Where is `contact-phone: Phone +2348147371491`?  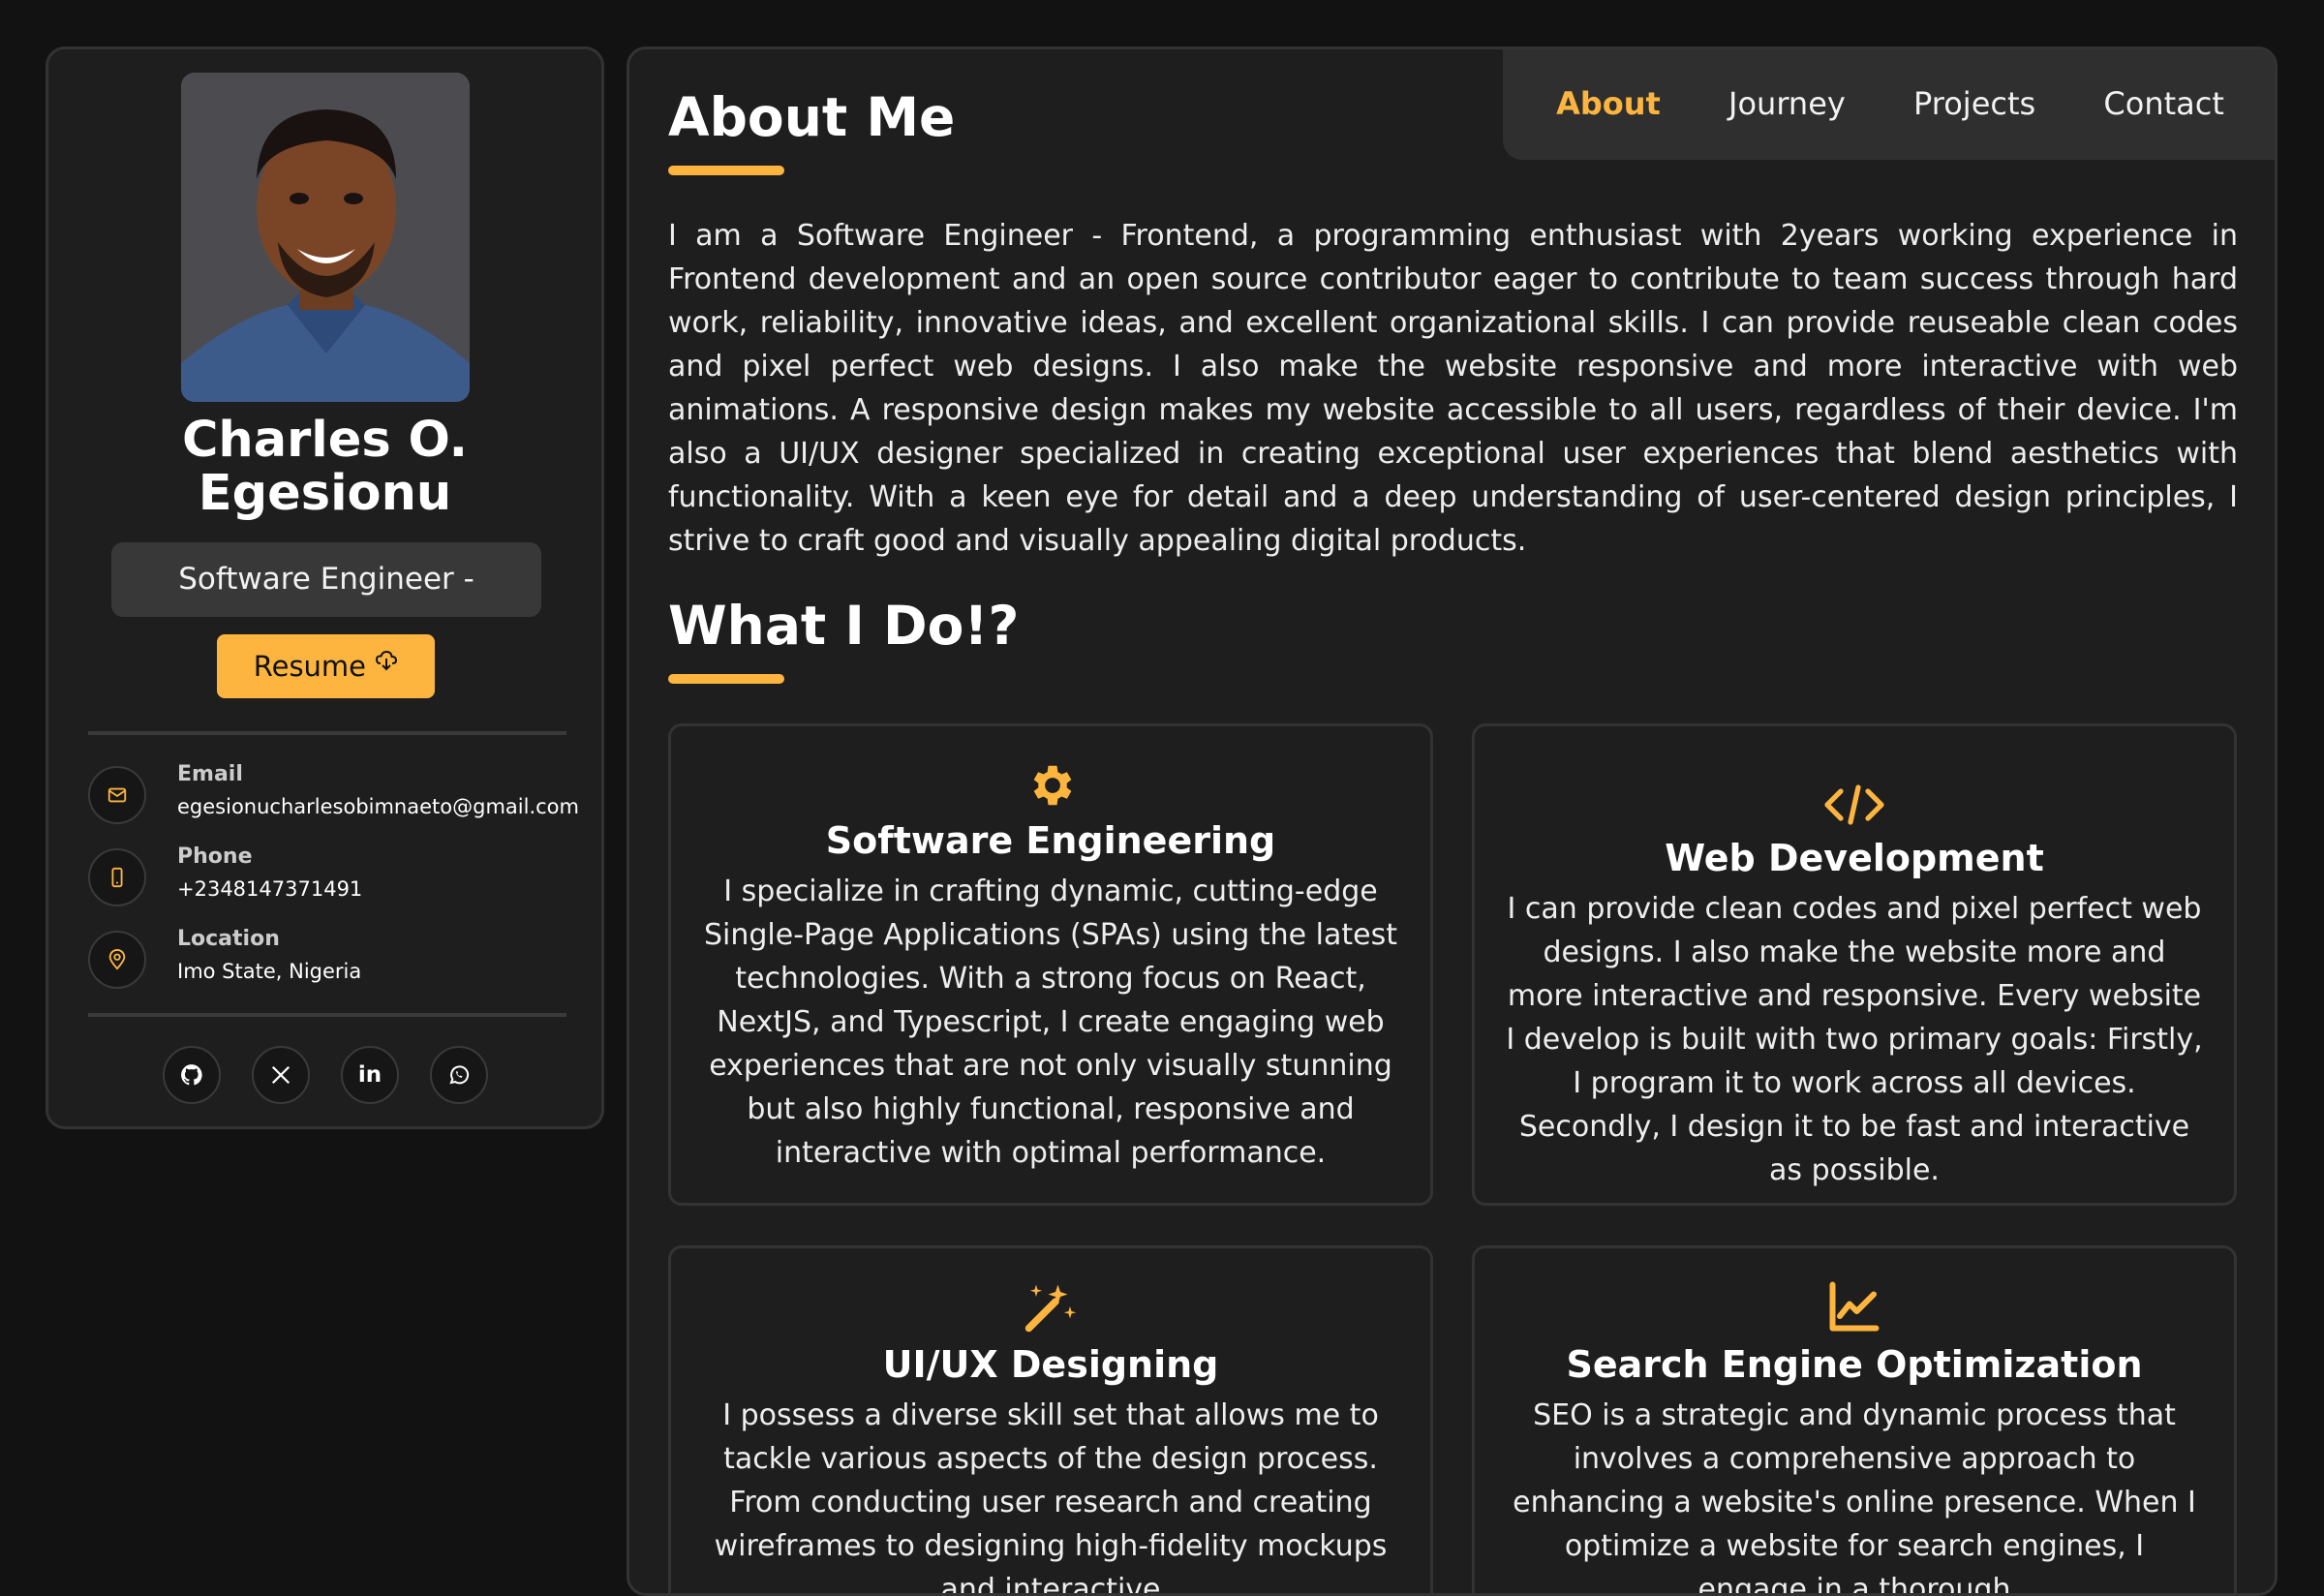
contact-phone: Phone +2348147371491 is located at coordinates (344, 878).